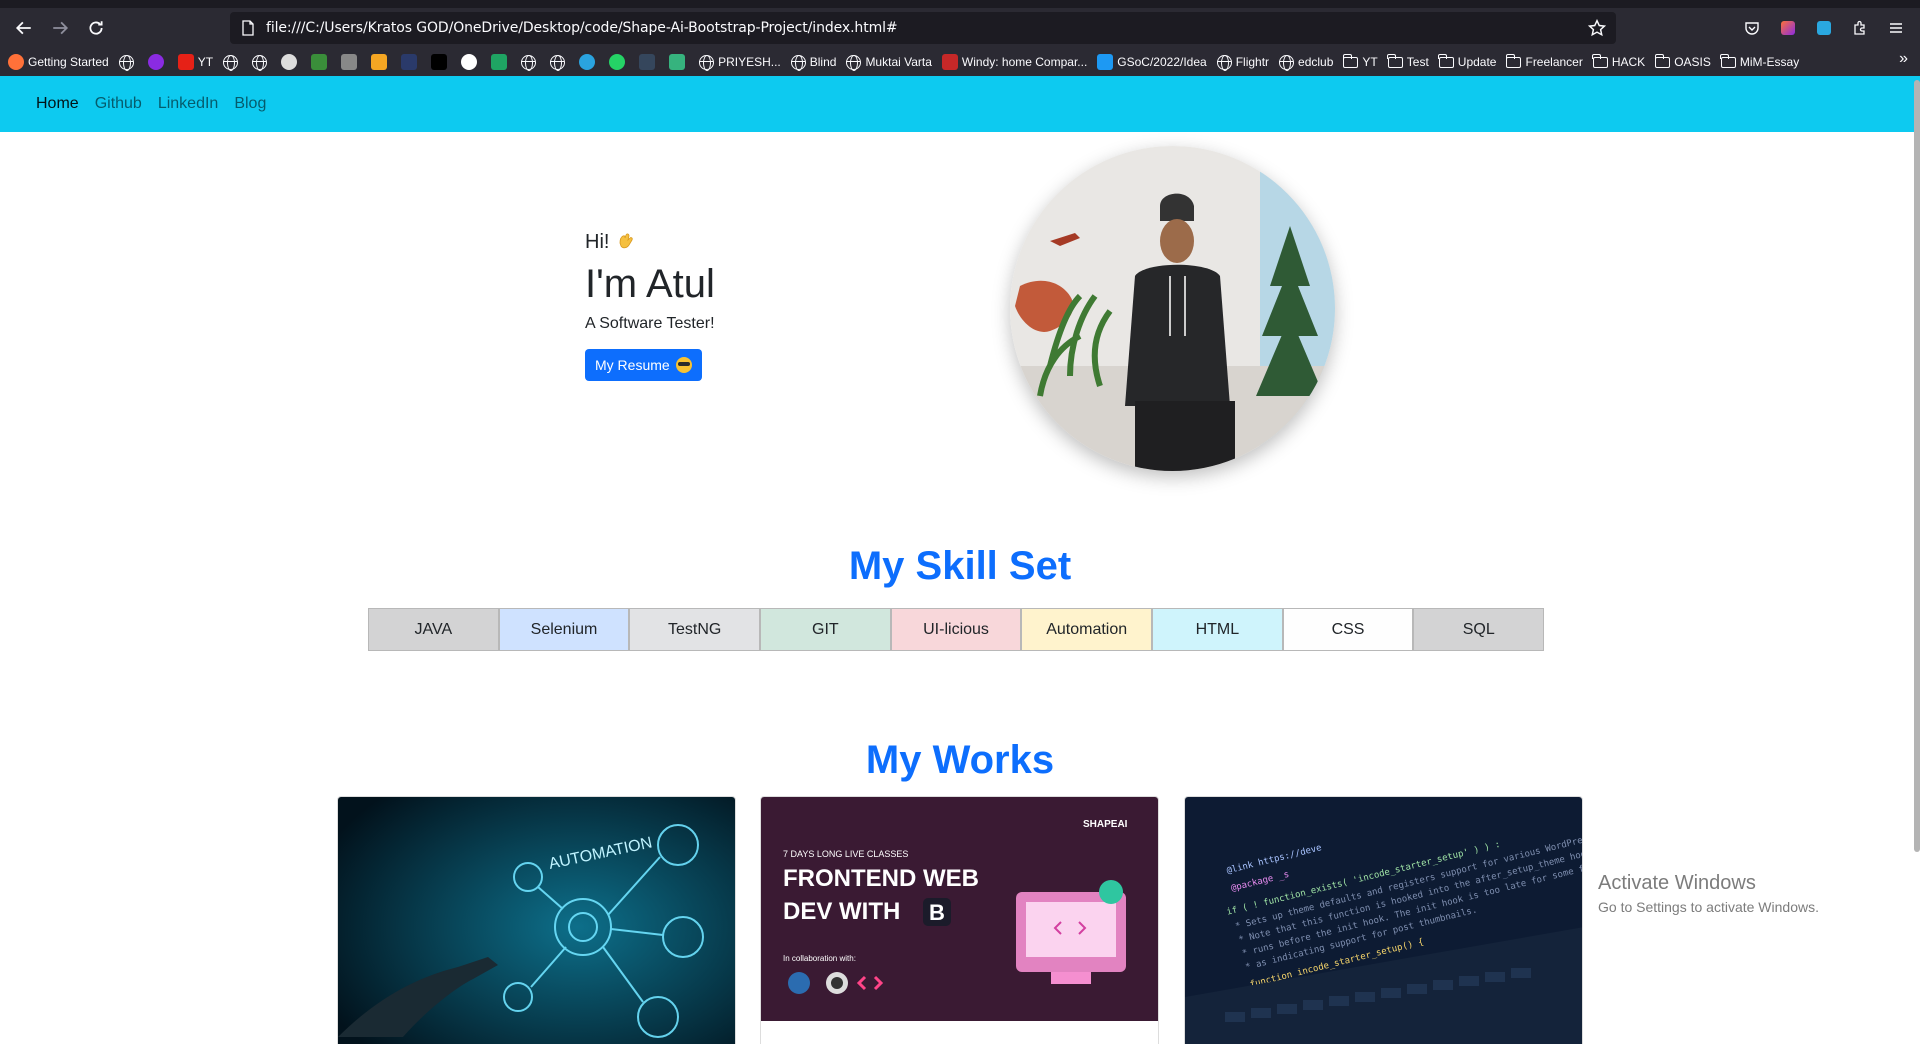  I want to click on tumblr-icon, so click(647, 62).